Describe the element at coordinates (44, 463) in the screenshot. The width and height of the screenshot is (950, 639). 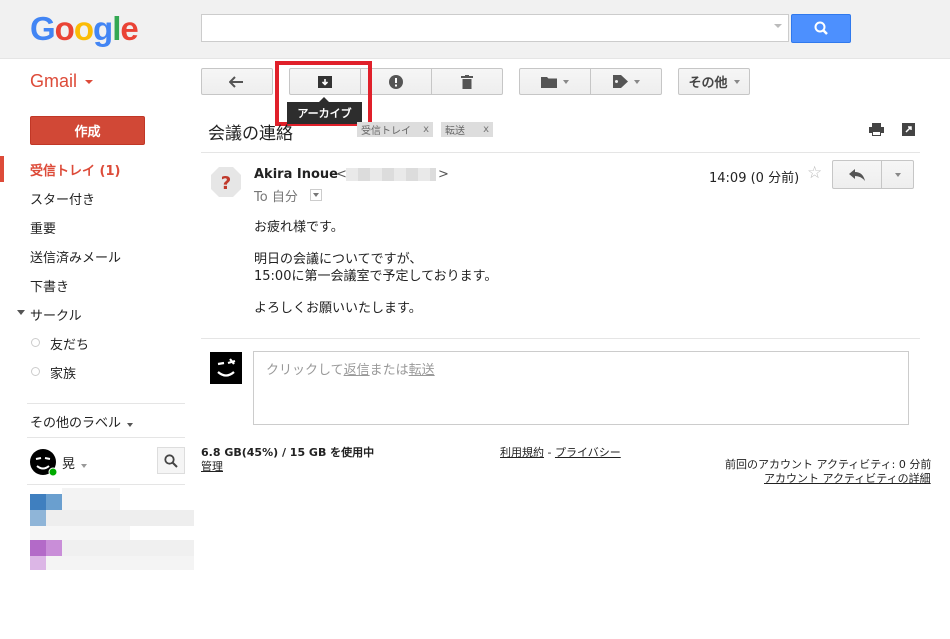
I see `chat-user-avatar` at that location.